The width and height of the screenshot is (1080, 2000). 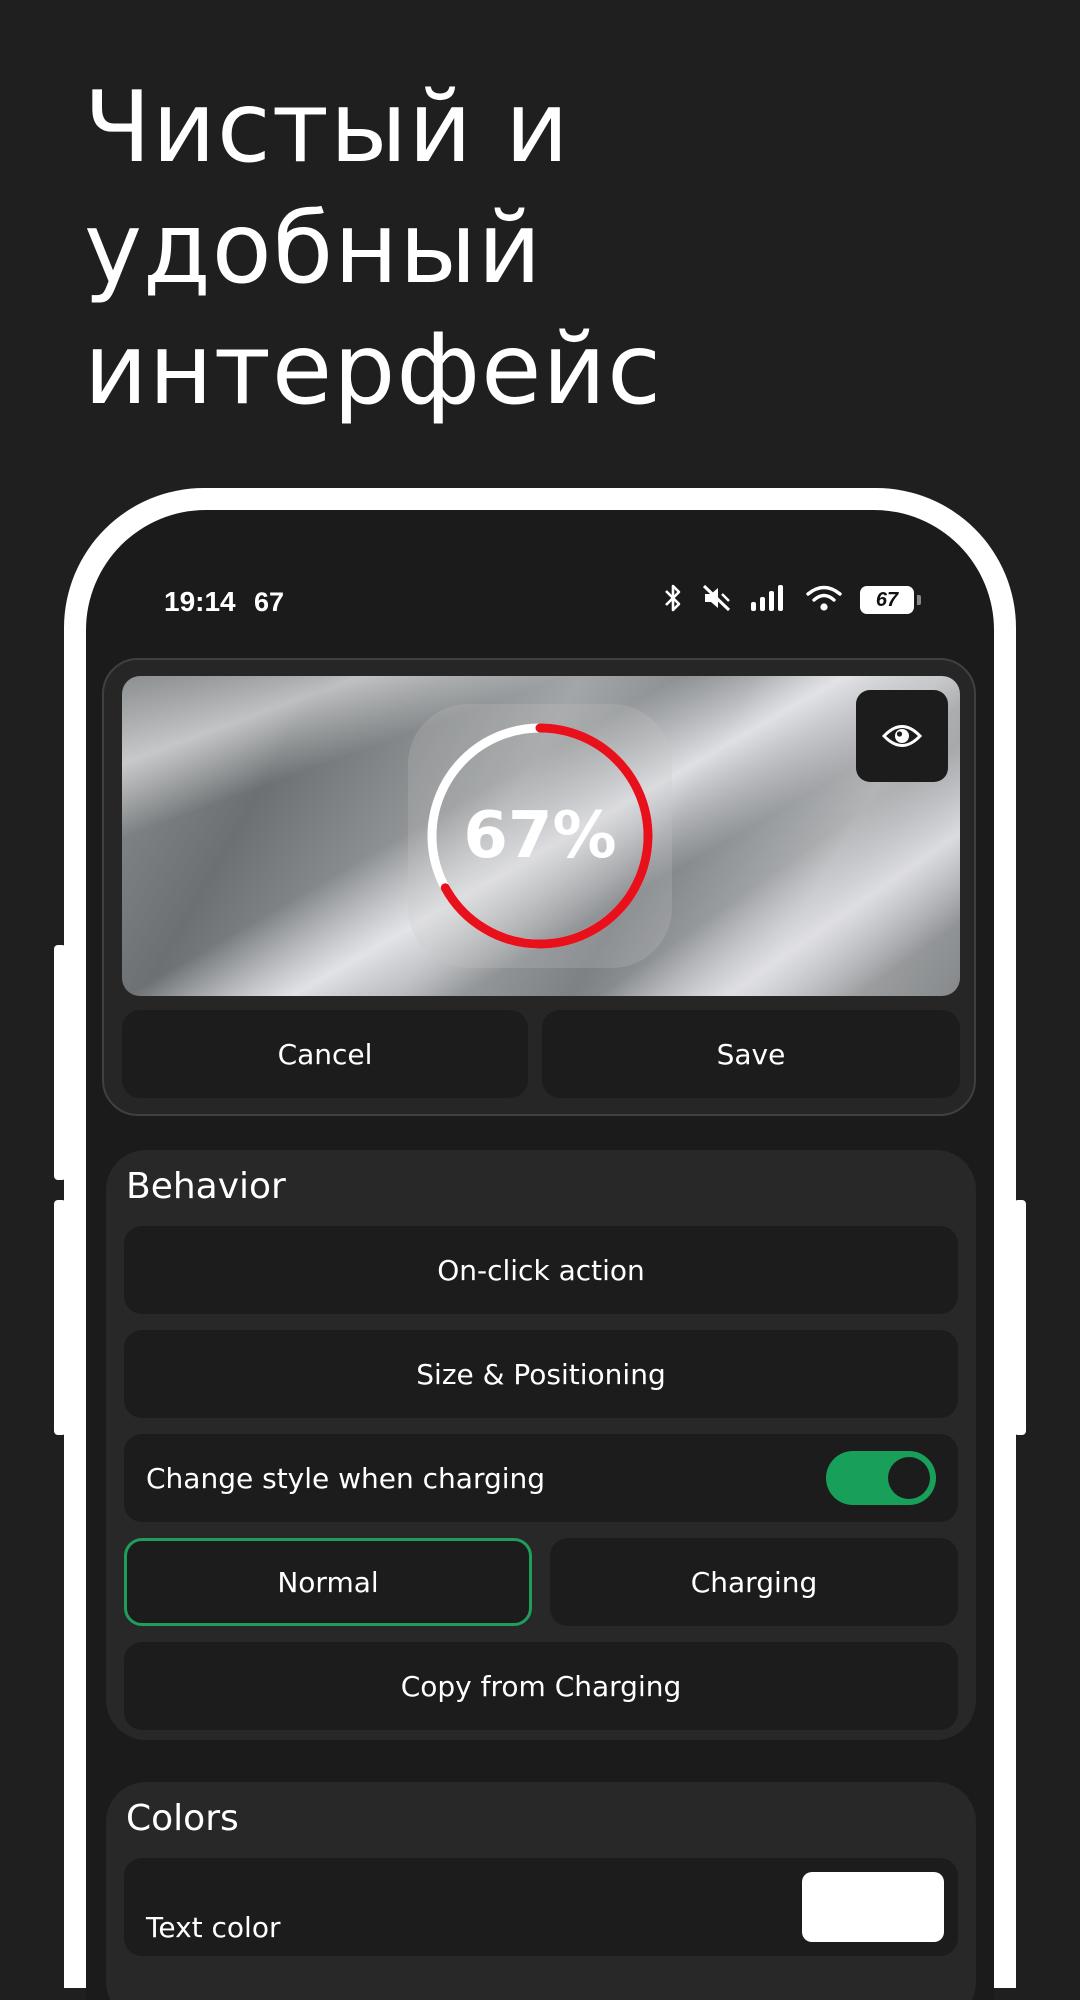 I want to click on text-color-swatch, so click(x=873, y=1907).